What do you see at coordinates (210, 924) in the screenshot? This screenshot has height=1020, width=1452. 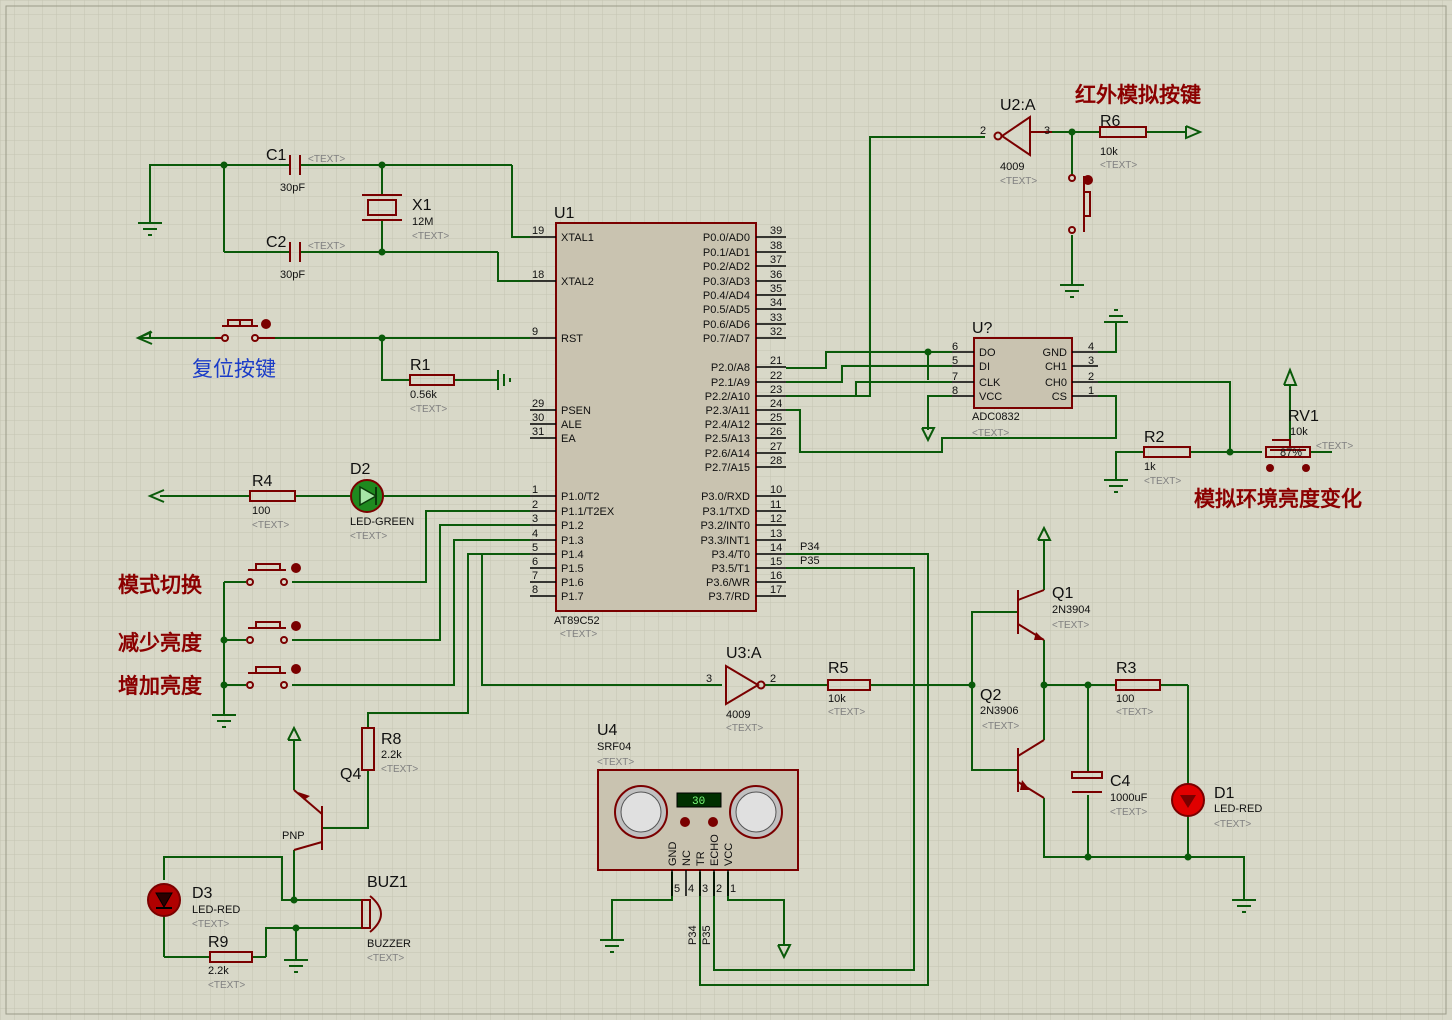 I see `d3-text-placeholder: <TEXT>` at bounding box center [210, 924].